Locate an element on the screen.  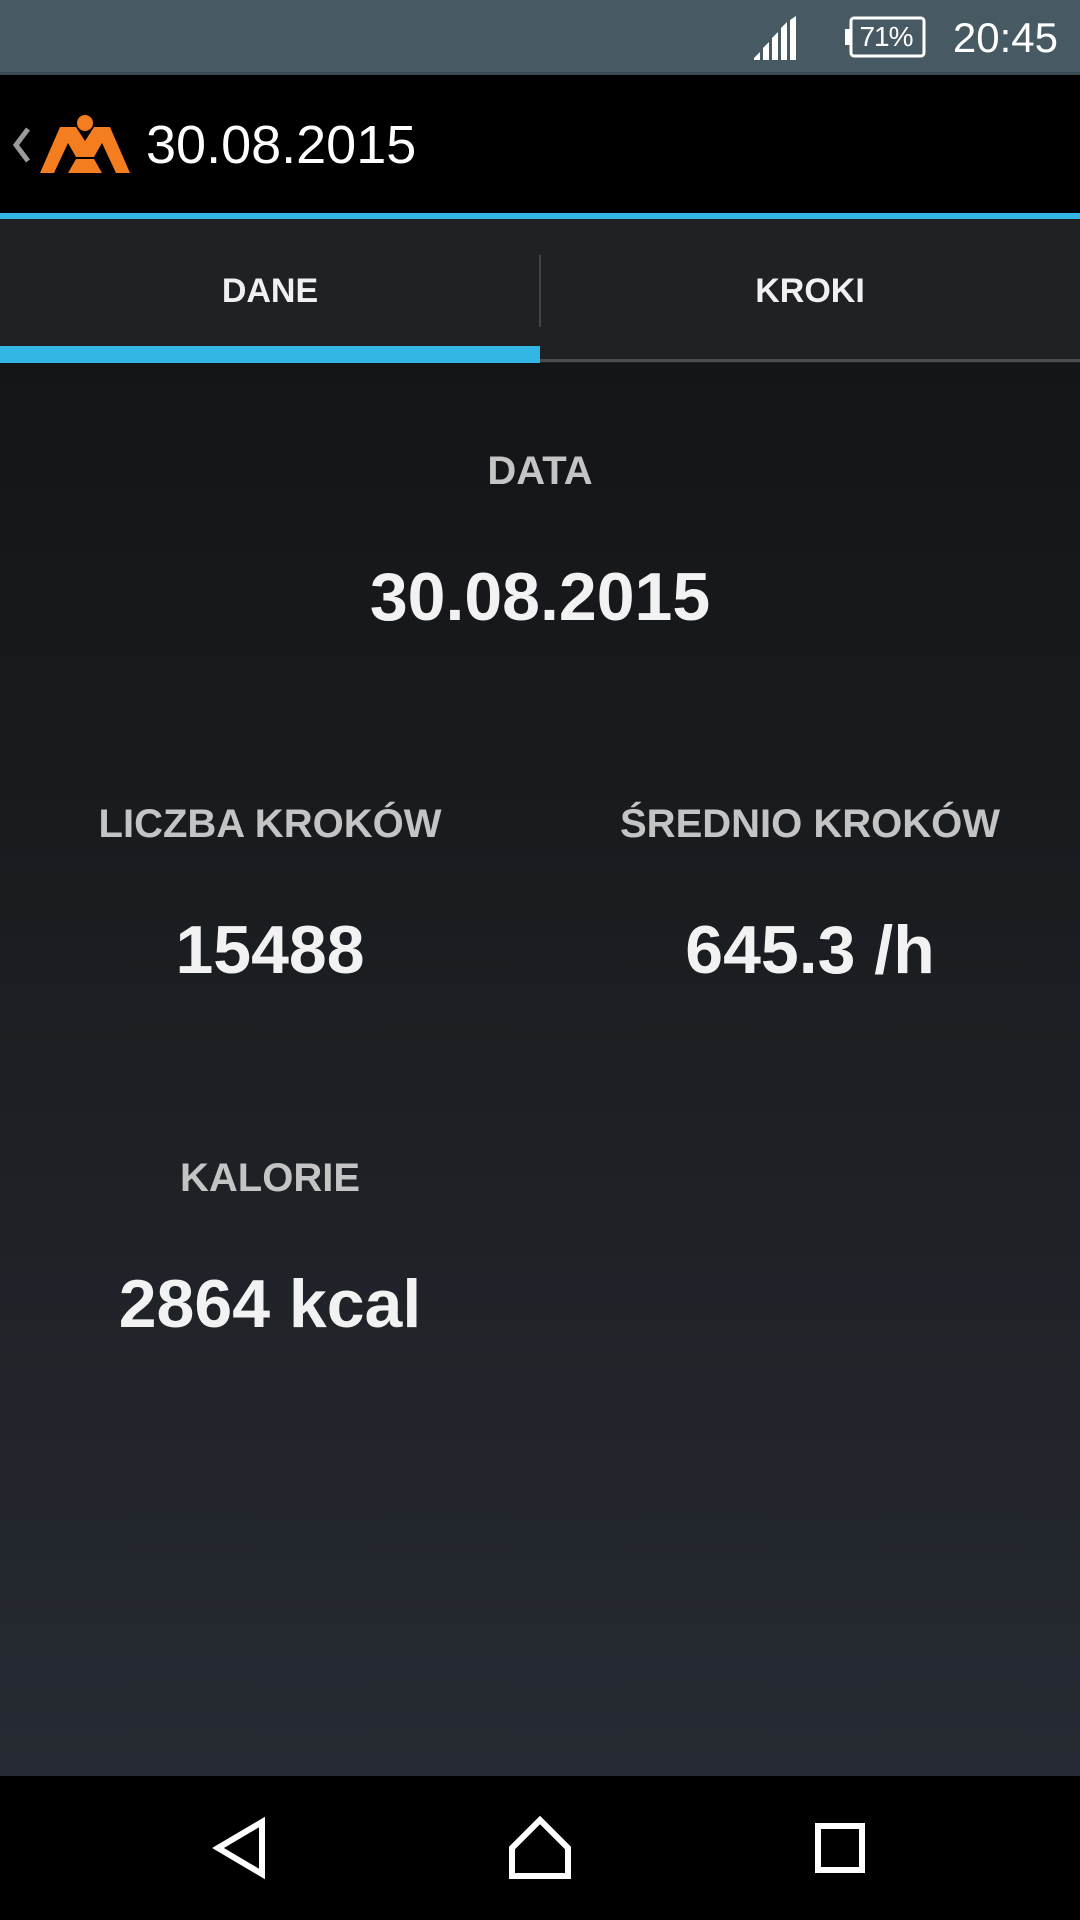
recents-icon is located at coordinates (840, 1848).